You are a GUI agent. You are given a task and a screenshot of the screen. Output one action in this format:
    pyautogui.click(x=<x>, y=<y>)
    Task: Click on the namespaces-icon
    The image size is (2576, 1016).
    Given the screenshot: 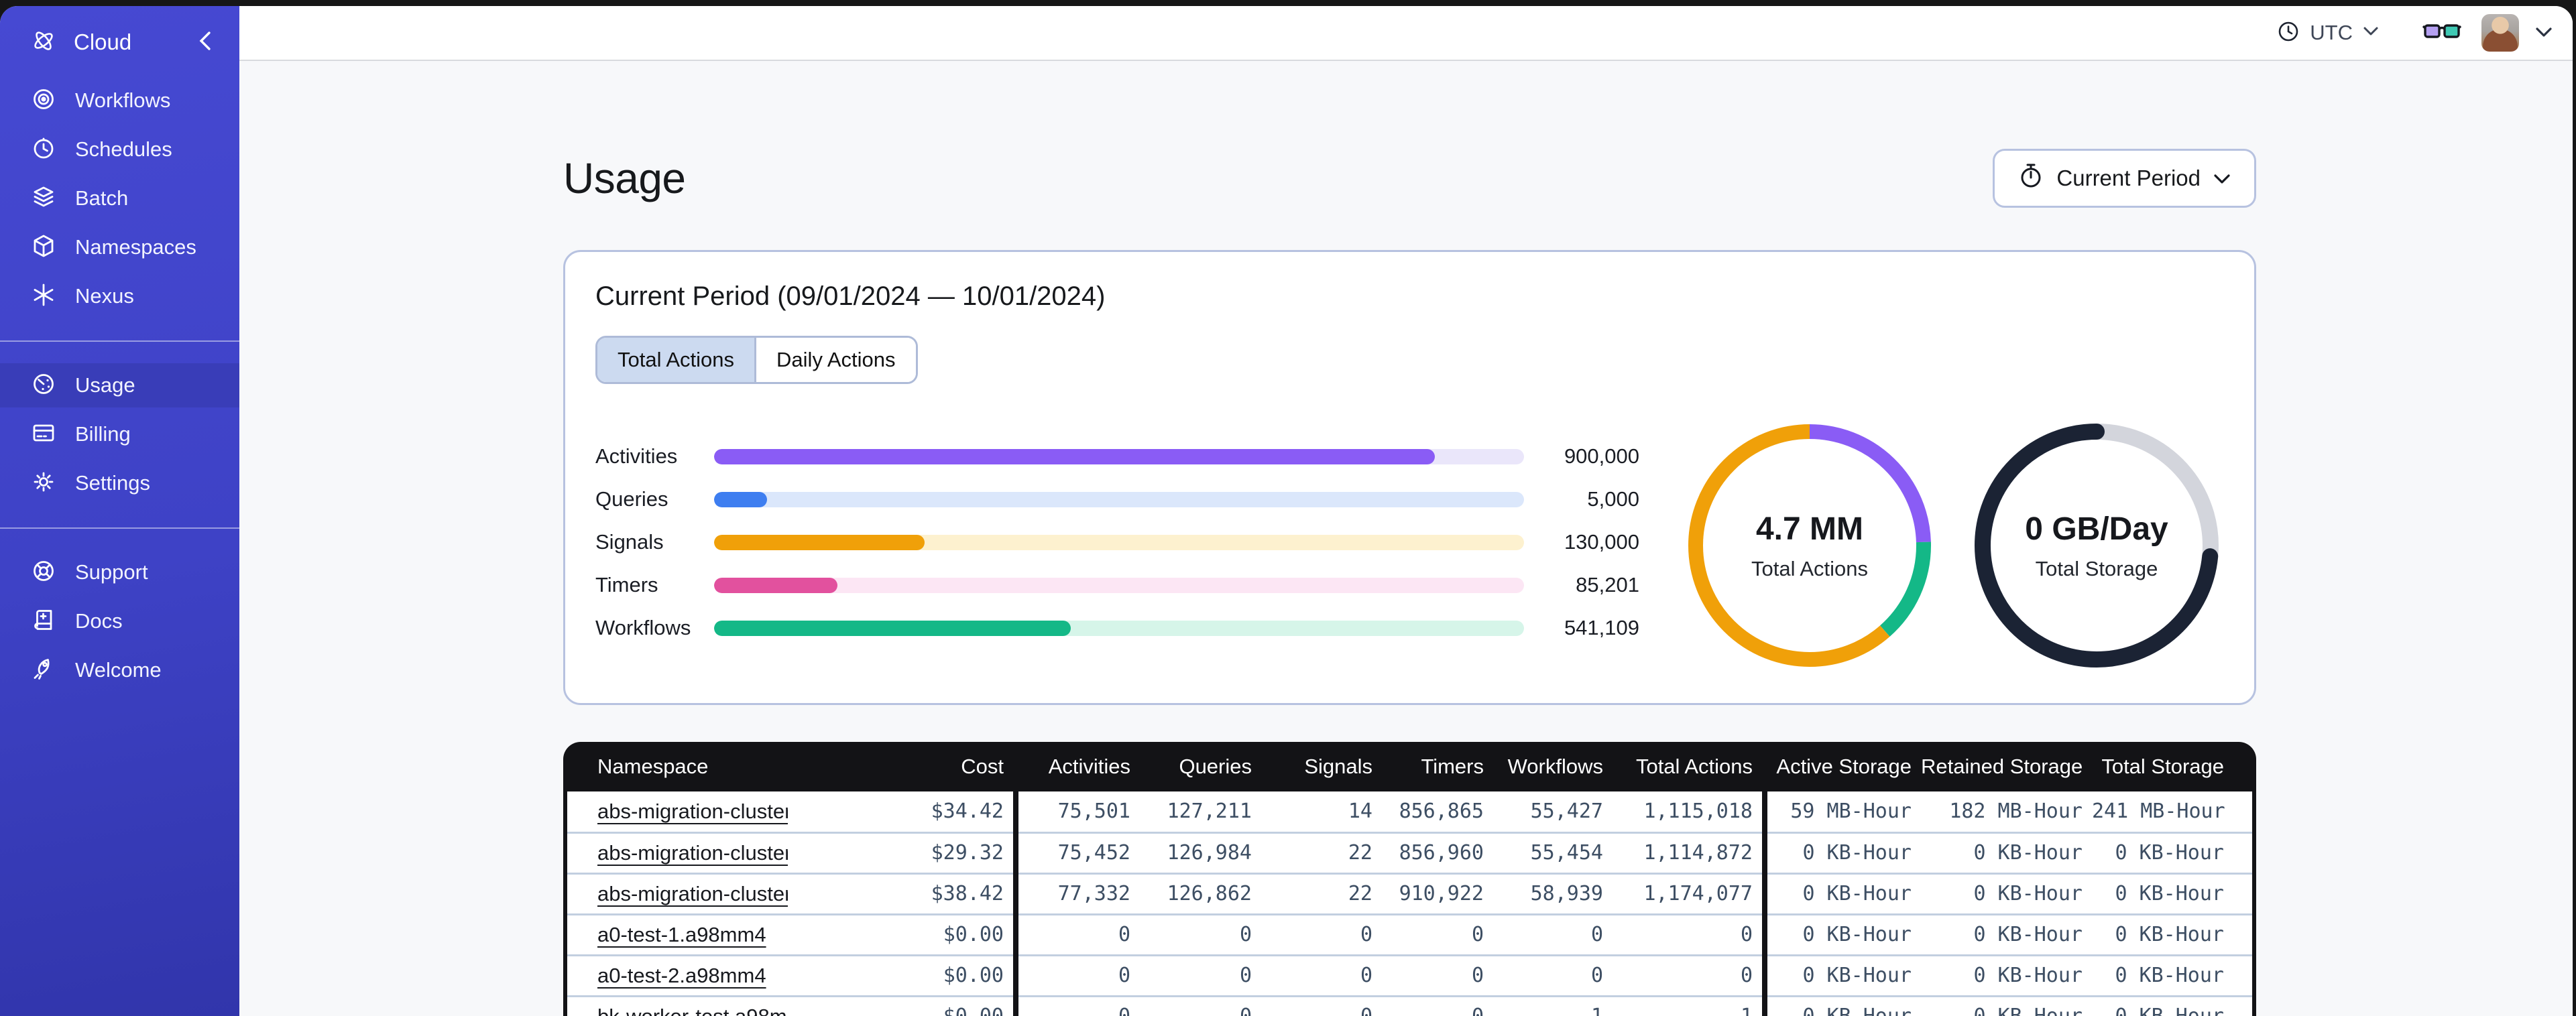 What is the action you would take?
    pyautogui.click(x=44, y=247)
    